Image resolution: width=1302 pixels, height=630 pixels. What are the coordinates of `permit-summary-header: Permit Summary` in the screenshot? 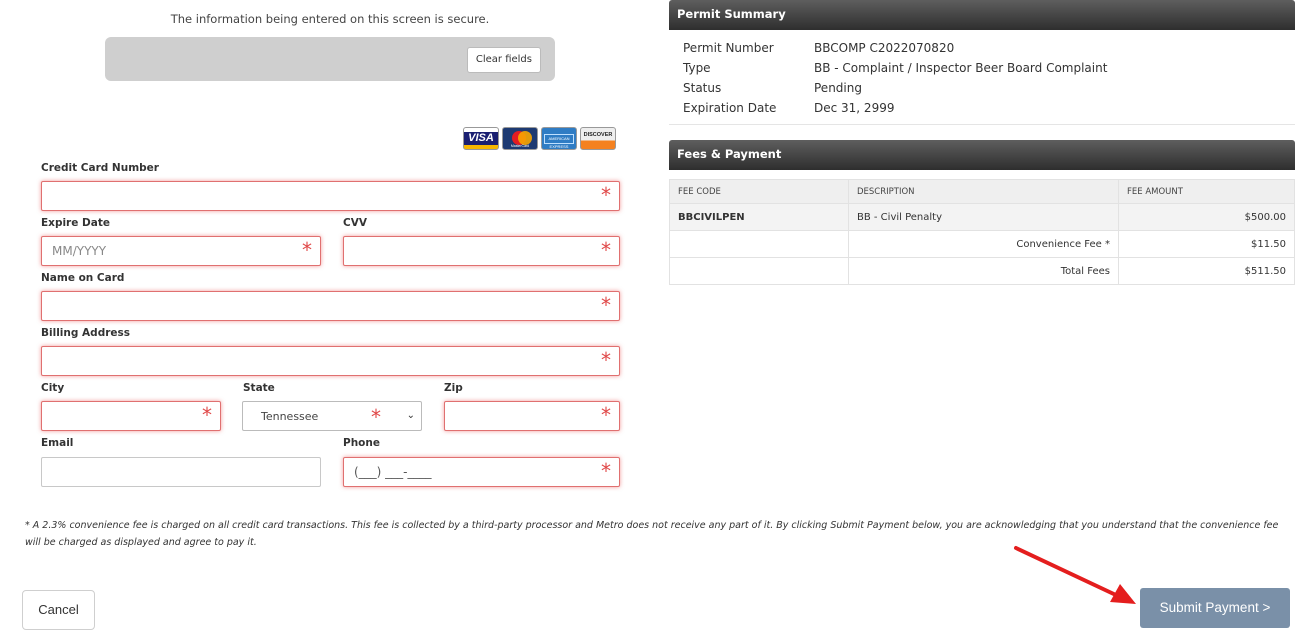 It's located at (982, 15).